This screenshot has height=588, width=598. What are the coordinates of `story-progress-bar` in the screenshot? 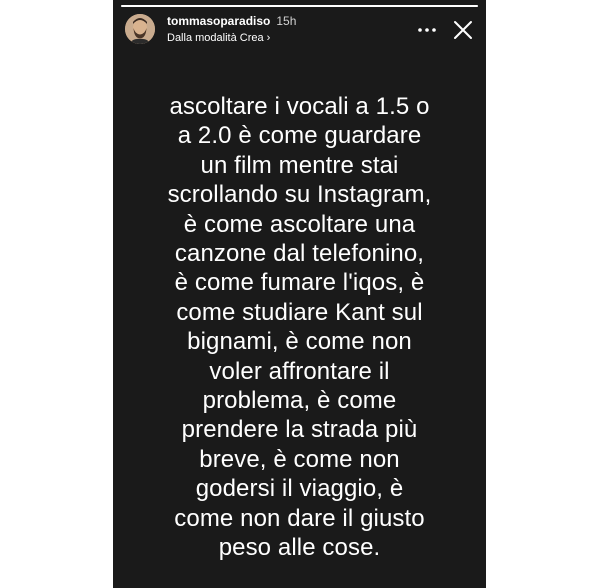 It's located at (299, 6).